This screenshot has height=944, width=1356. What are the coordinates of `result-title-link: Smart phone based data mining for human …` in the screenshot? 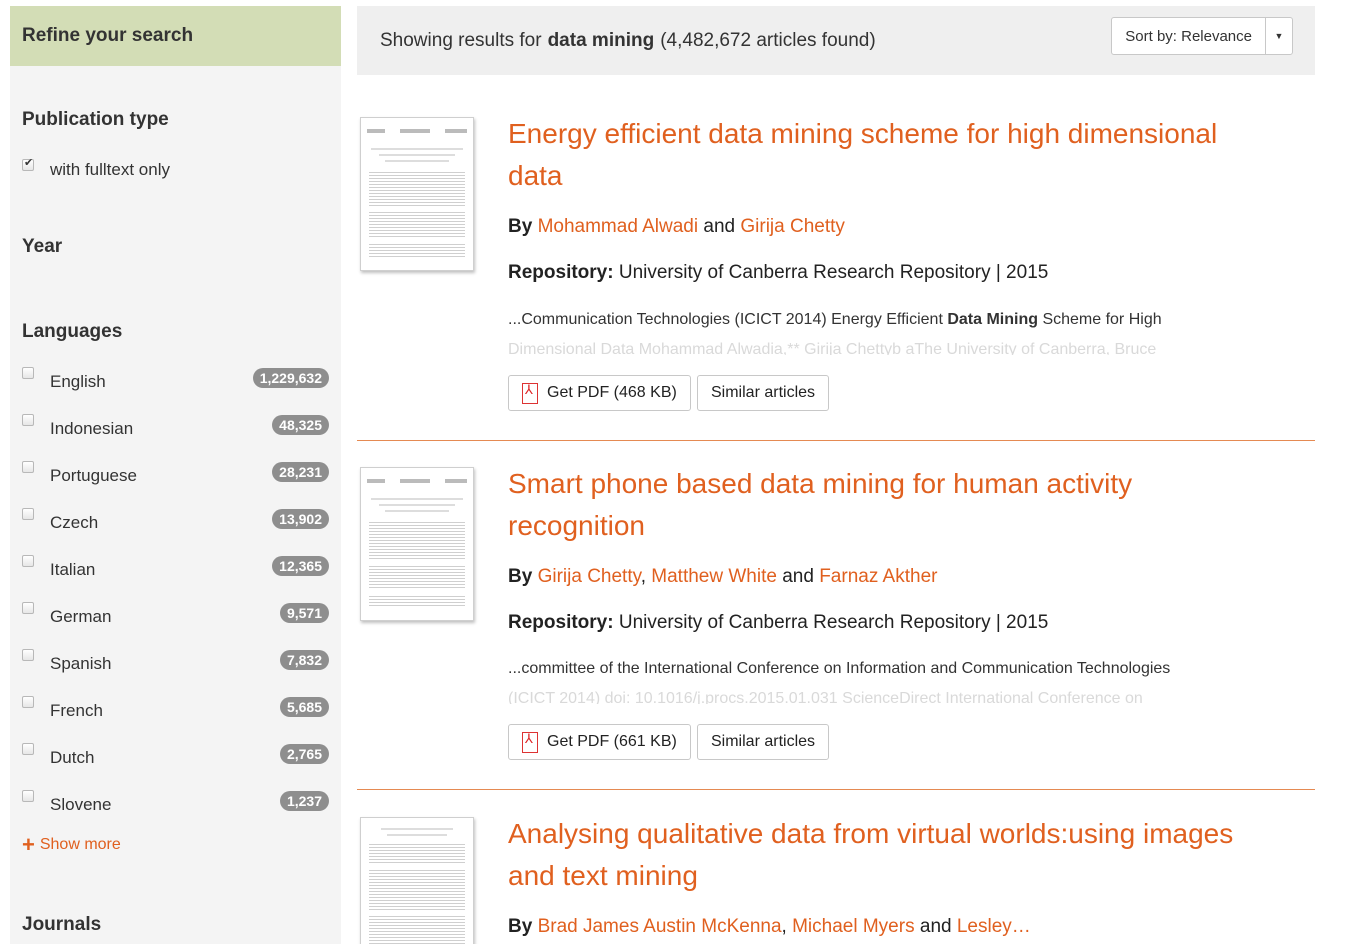 It's located at (878, 505).